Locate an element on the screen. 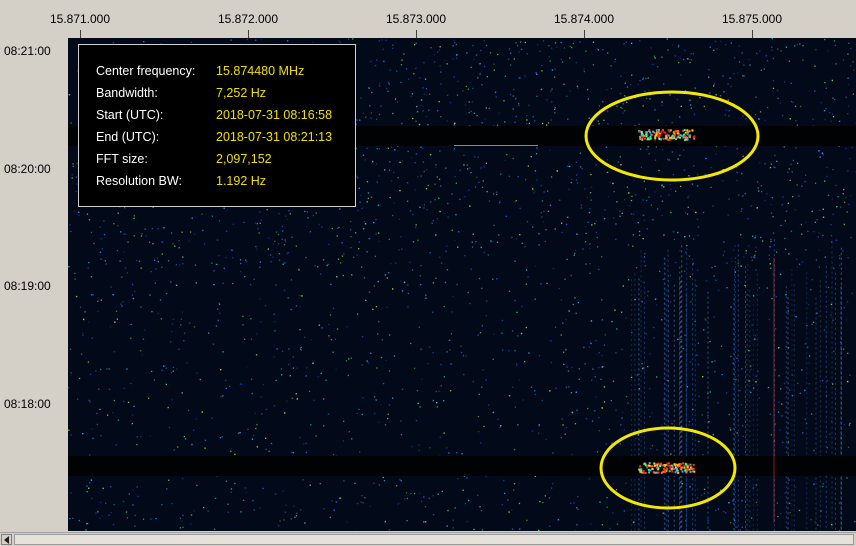 The width and height of the screenshot is (856, 546). scroll-left-button is located at coordinates (6, 539).